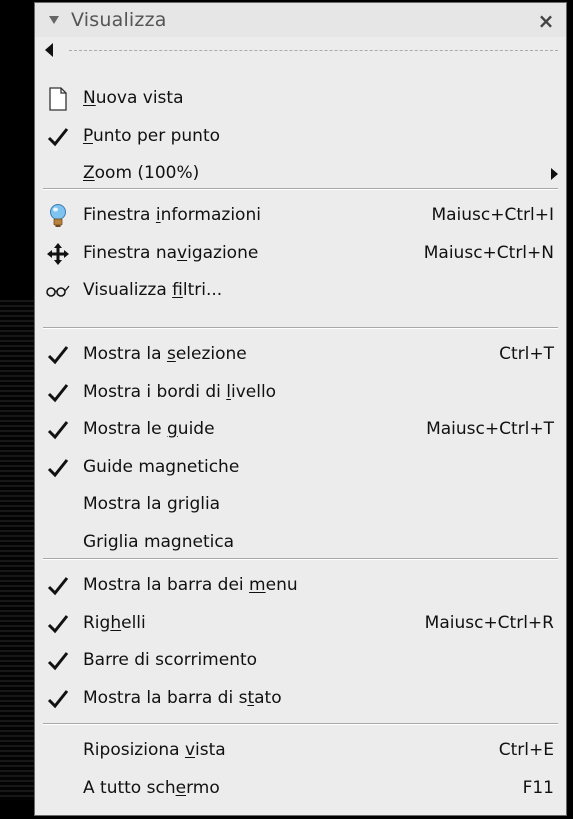 This screenshot has width=573, height=819. Describe the element at coordinates (300, 468) in the screenshot. I see `menu-item: Guide magnetiche` at that location.